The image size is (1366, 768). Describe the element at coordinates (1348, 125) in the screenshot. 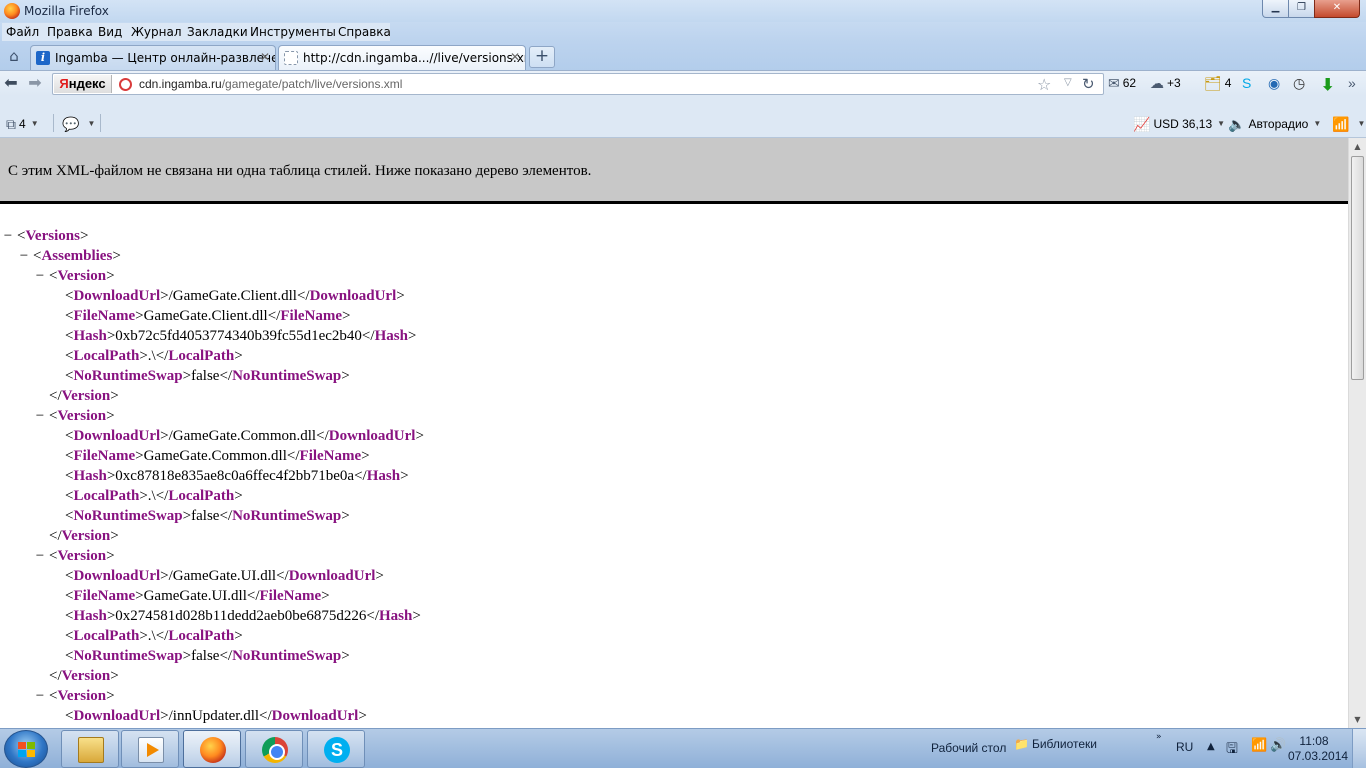

I see `signal-button: 📶 ▼` at that location.